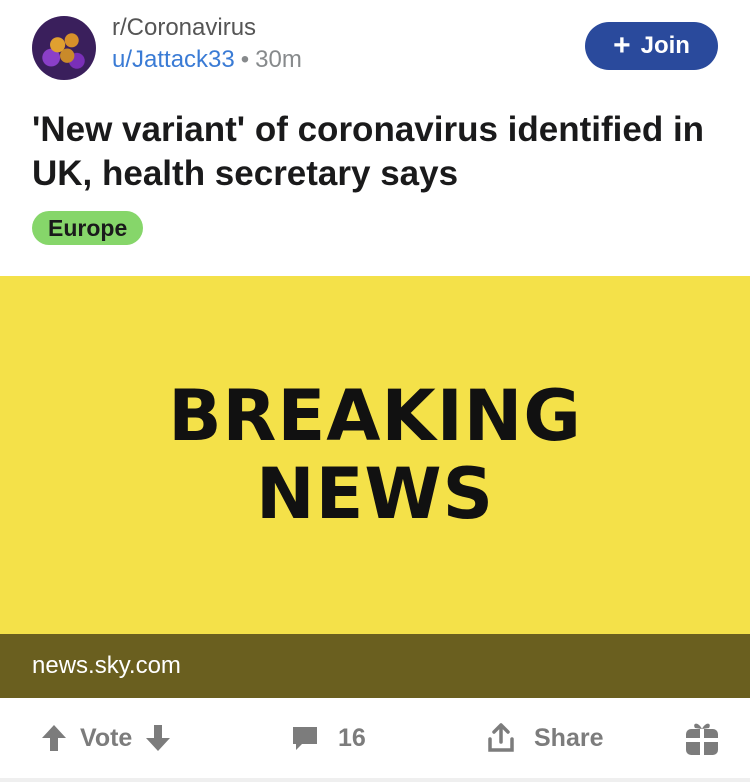  What do you see at coordinates (106, 665) in the screenshot?
I see `link-domain: news.sky.com` at bounding box center [106, 665].